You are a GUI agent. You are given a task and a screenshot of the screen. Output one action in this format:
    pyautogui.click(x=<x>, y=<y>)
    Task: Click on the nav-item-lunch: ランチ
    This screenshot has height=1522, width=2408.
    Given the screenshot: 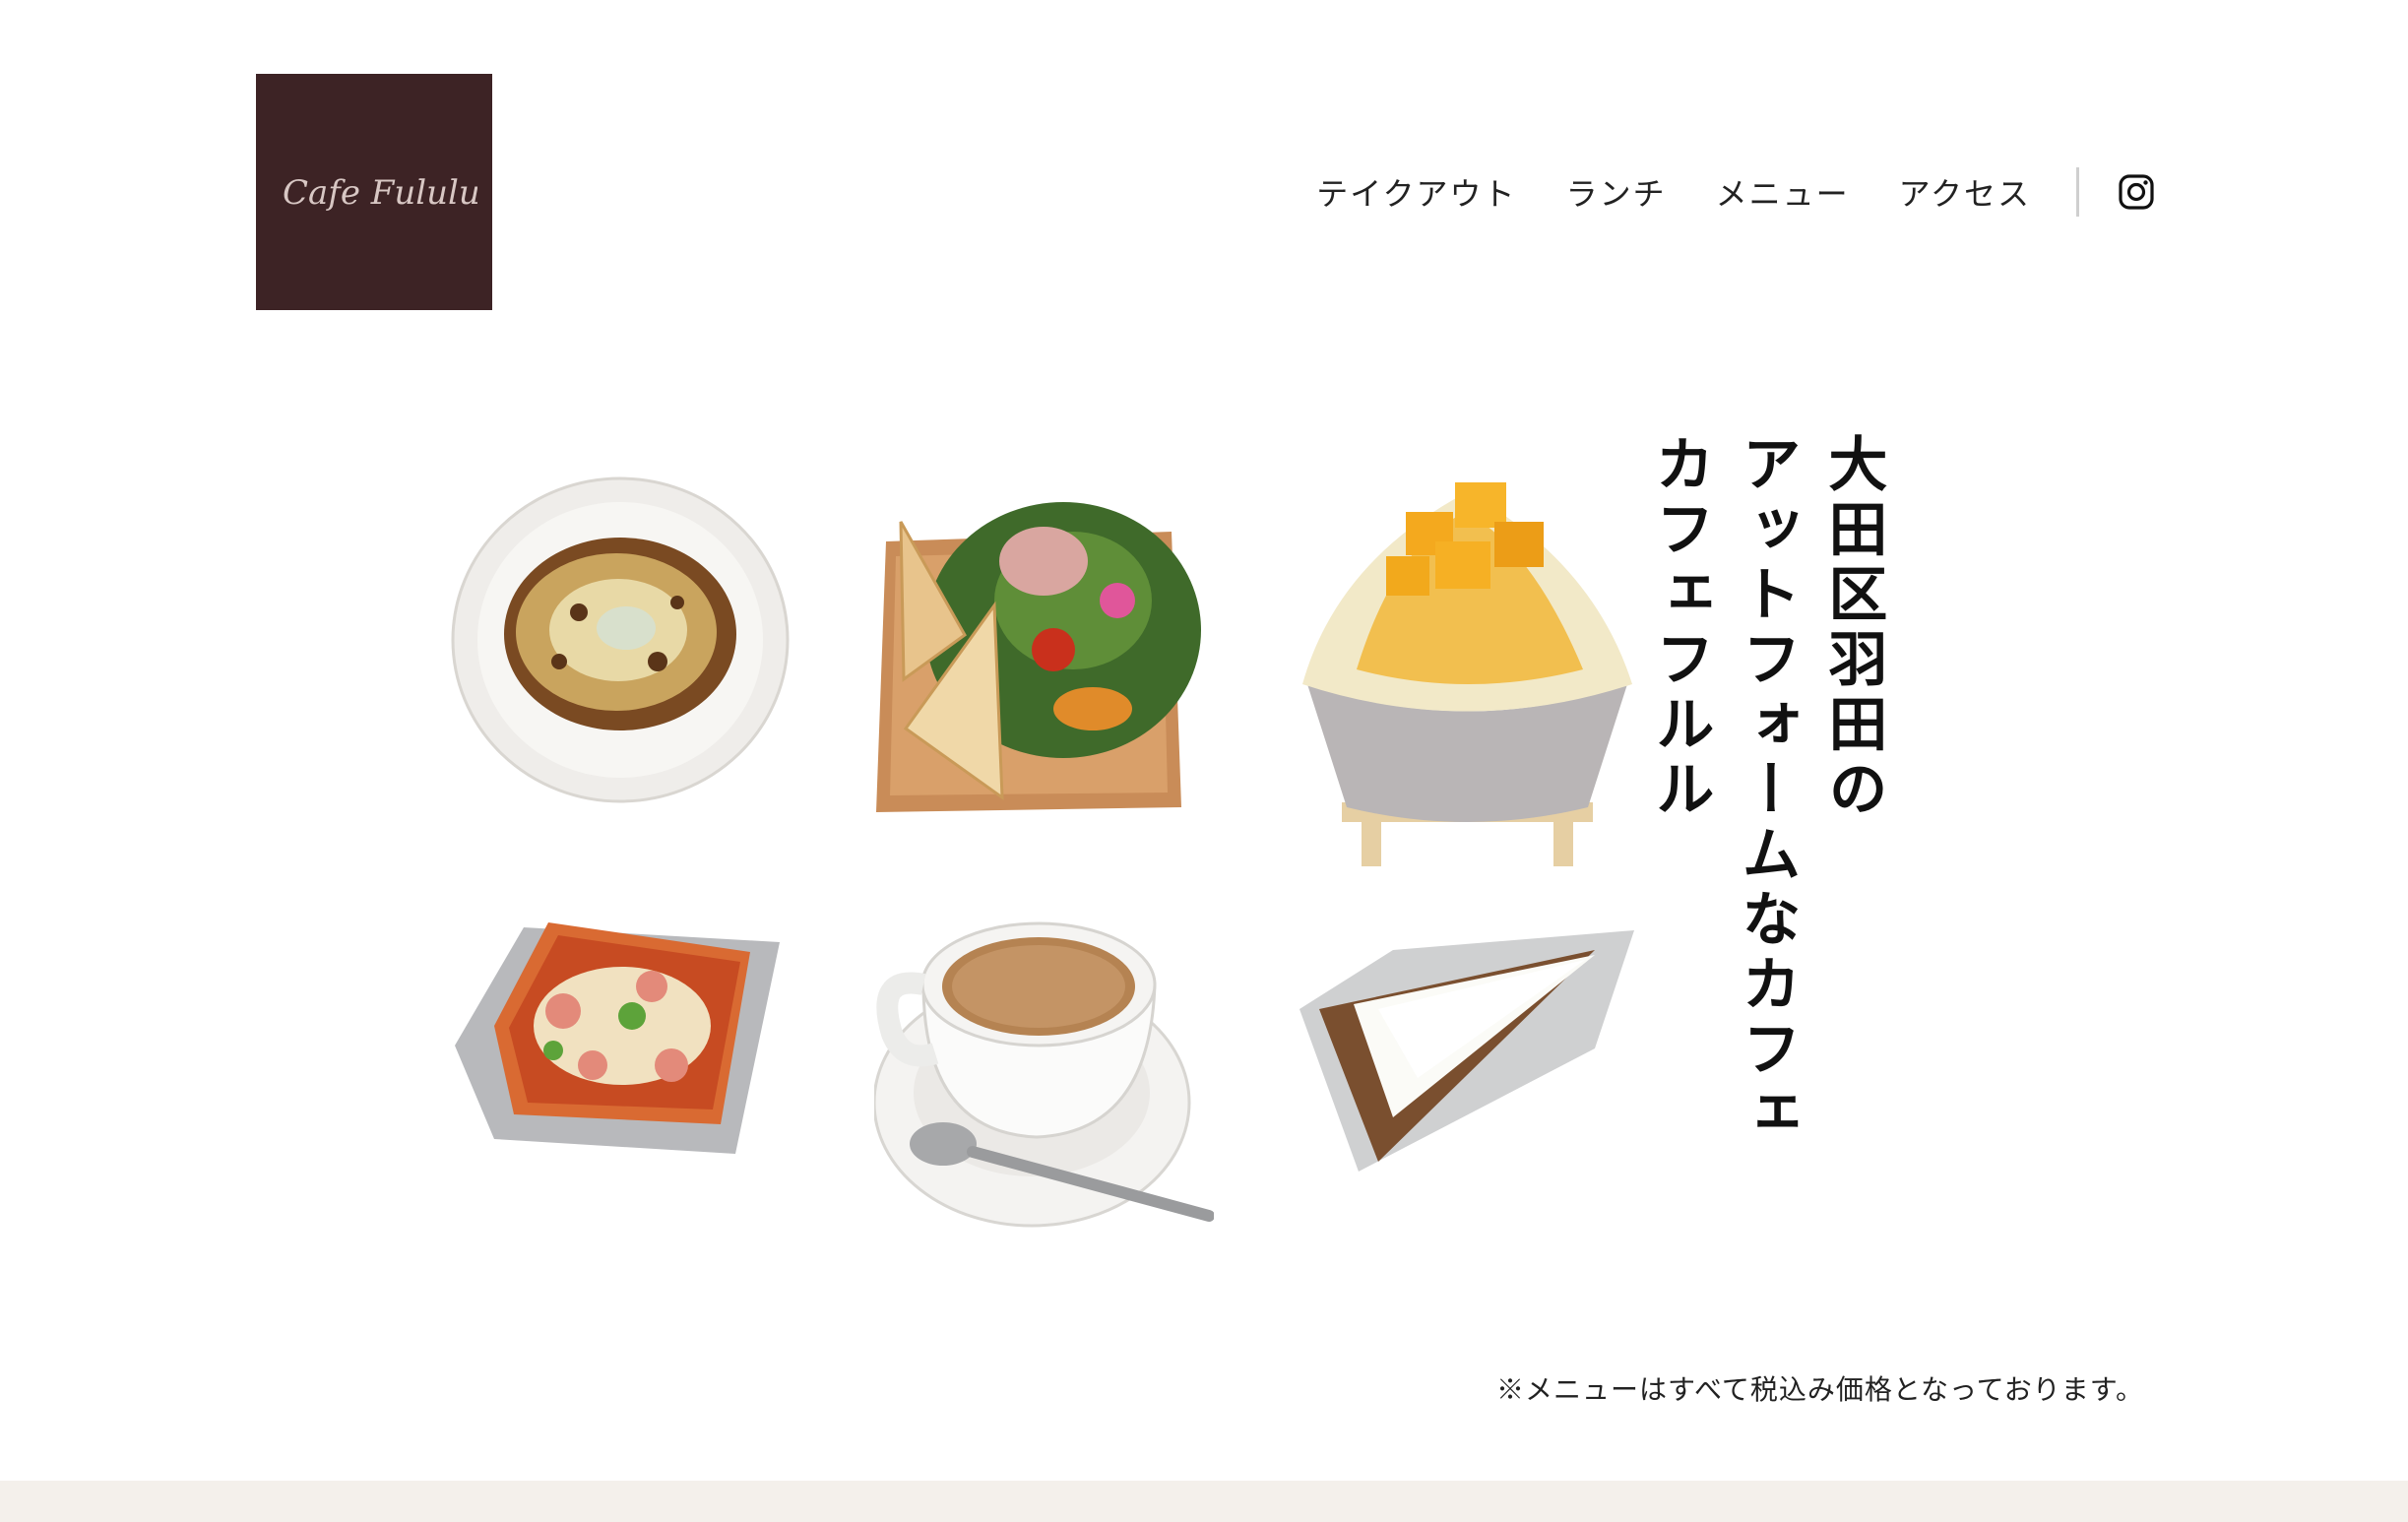 What is the action you would take?
    pyautogui.click(x=1616, y=192)
    